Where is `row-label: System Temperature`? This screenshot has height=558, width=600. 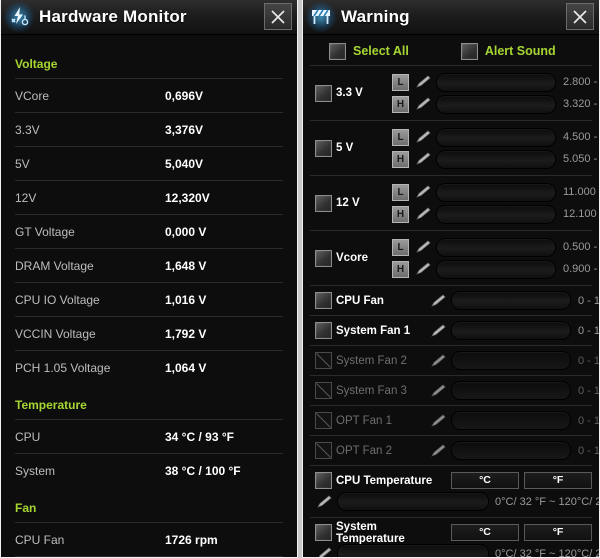
row-label: System Temperature is located at coordinates (370, 532).